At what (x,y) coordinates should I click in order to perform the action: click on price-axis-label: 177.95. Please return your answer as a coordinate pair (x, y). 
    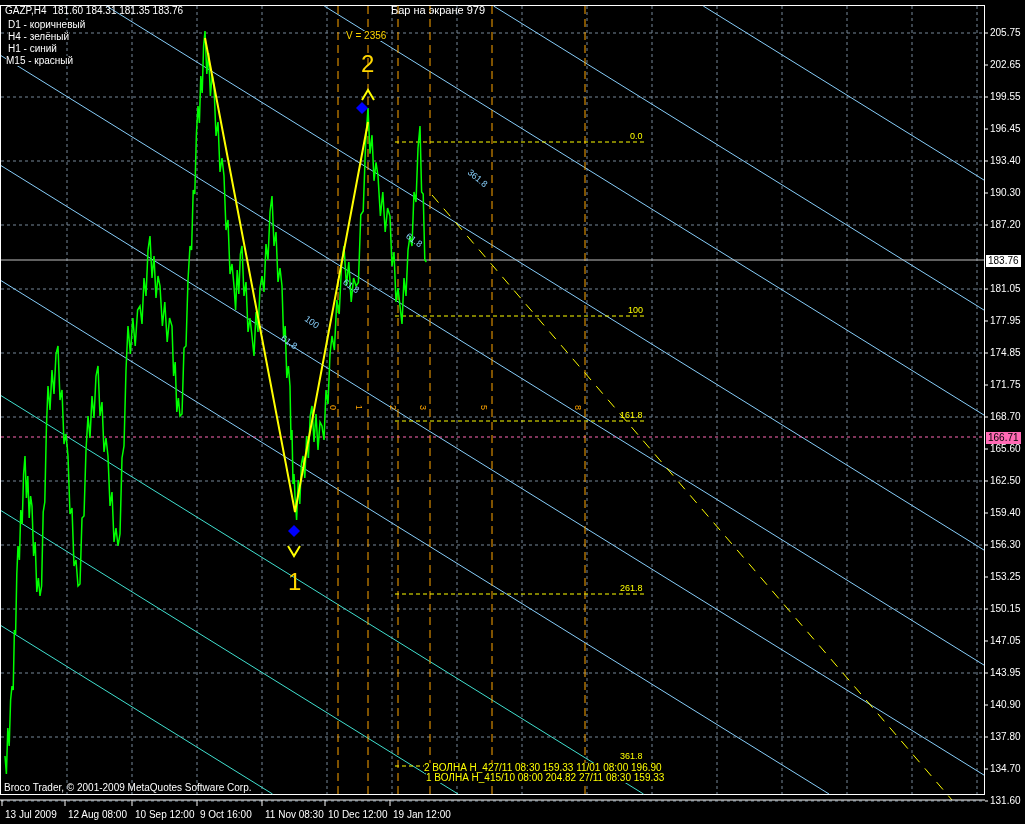
    Looking at the image, I should click on (1005, 321).